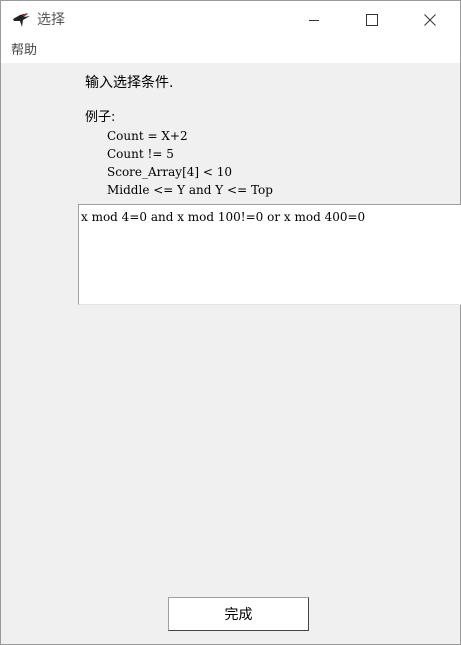 The height and width of the screenshot is (645, 461). I want to click on menu-item-help: 帮助, so click(24, 51).